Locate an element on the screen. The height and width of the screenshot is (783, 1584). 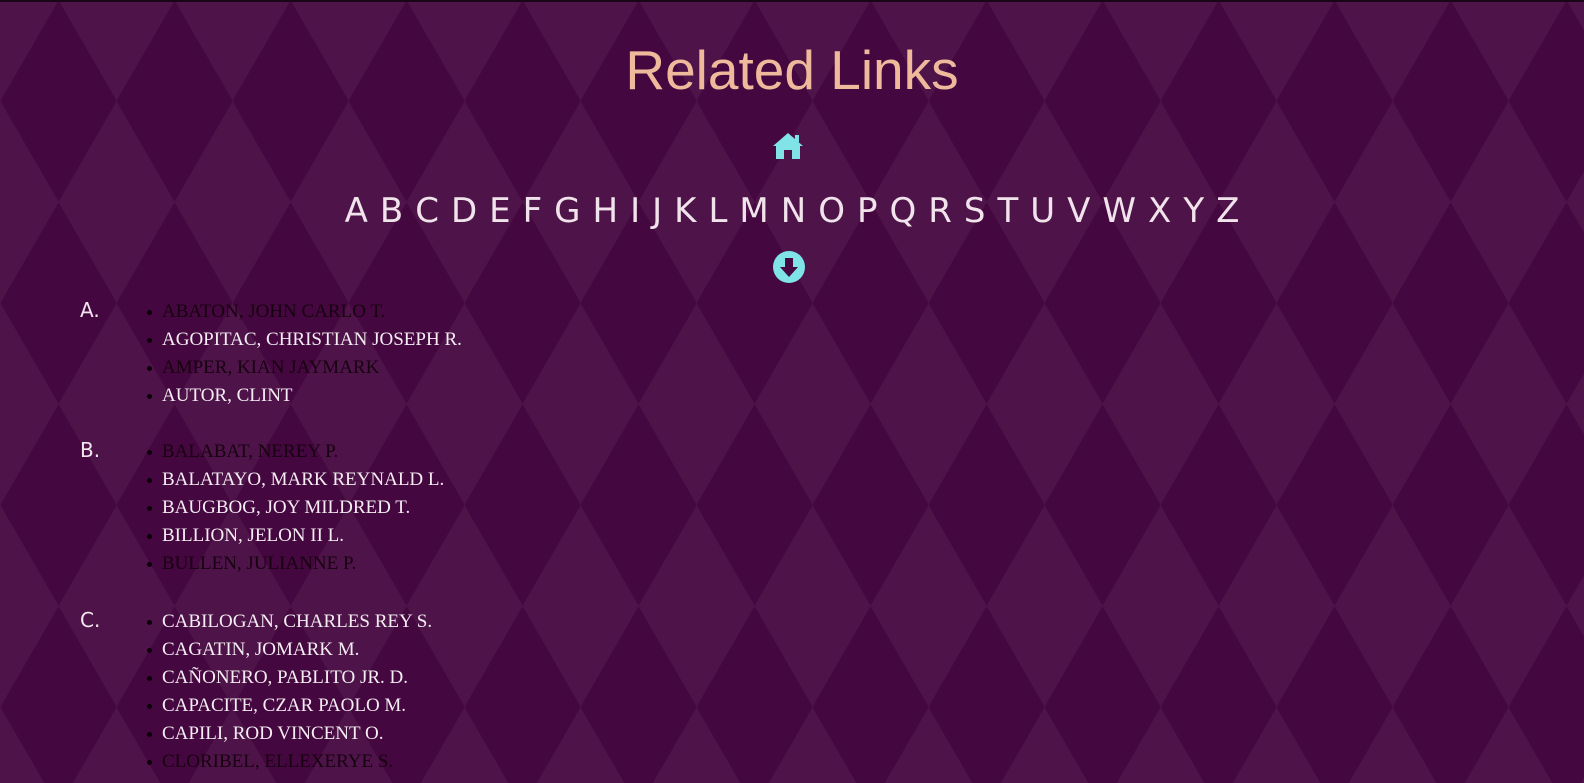
home-icon is located at coordinates (788, 146).